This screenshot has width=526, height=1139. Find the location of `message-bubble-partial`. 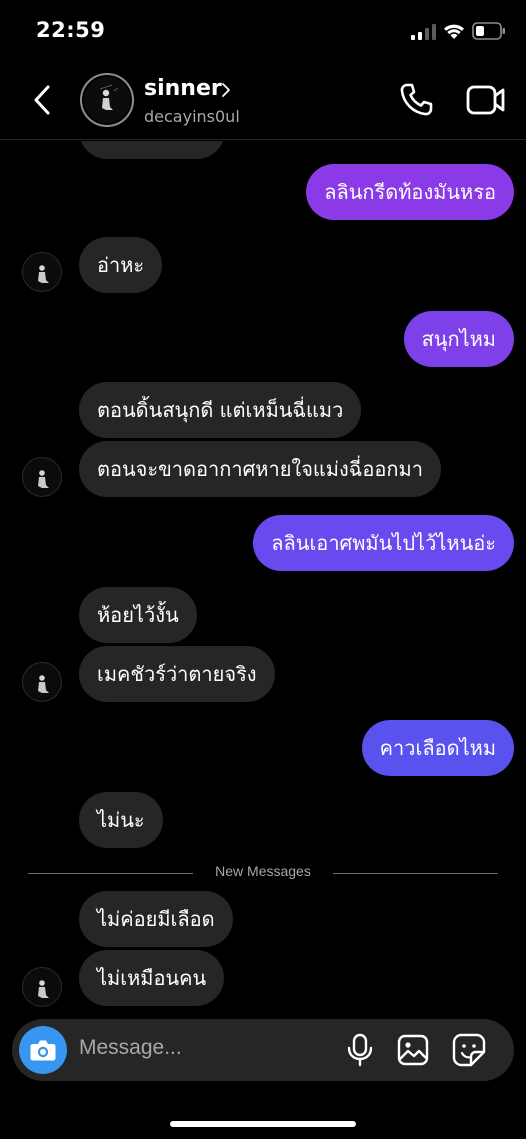

message-bubble-partial is located at coordinates (152, 150).